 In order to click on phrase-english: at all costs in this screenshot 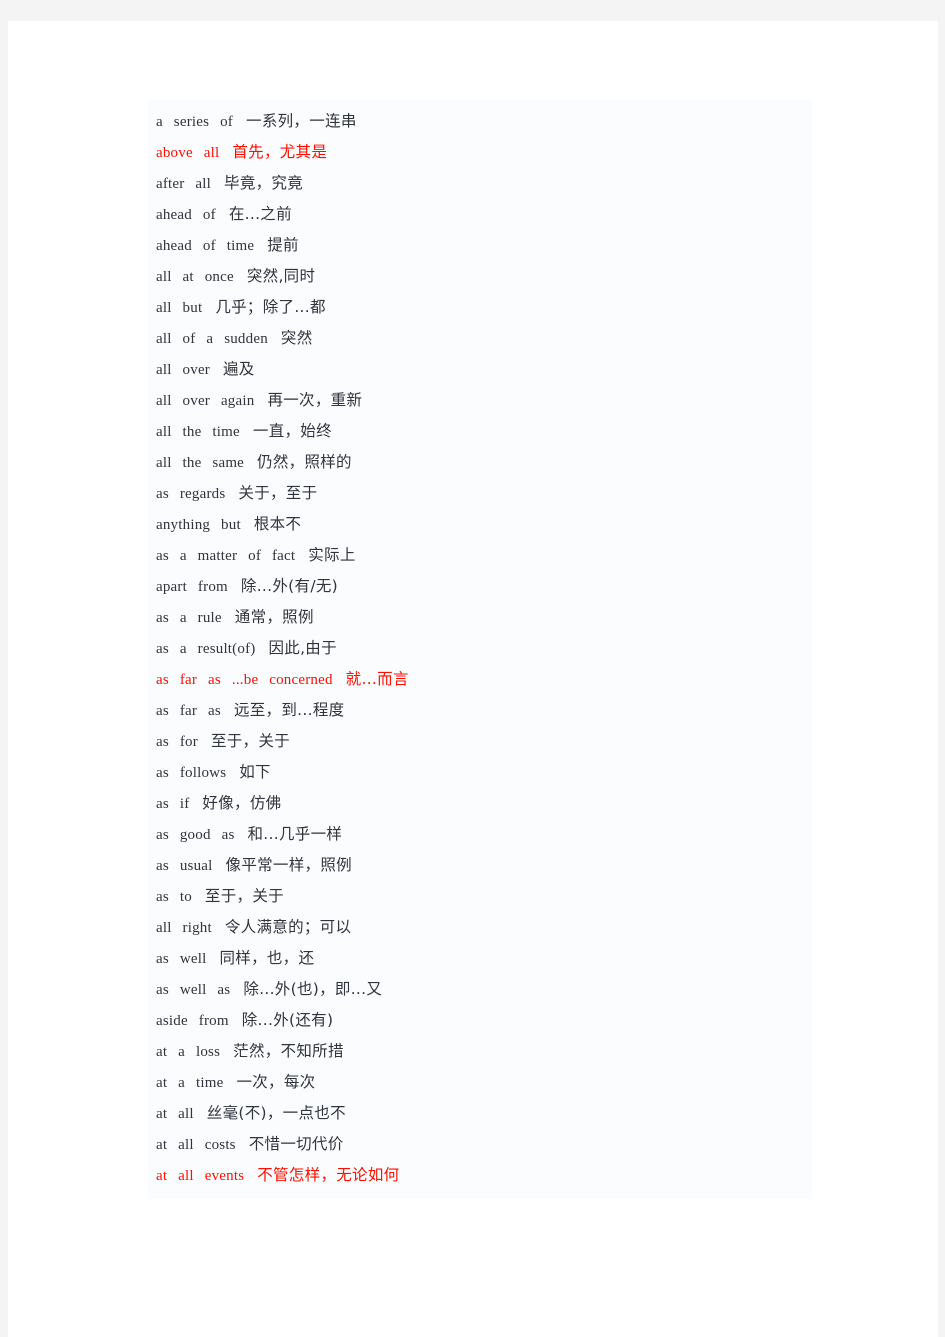, I will do `click(196, 1145)`.